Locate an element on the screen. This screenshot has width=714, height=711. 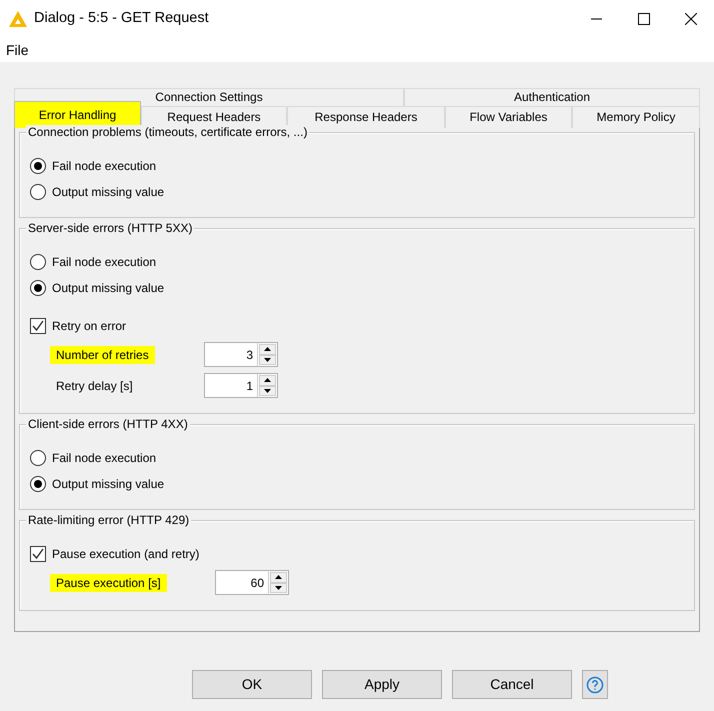
tab: Memory Policy is located at coordinates (636, 117).